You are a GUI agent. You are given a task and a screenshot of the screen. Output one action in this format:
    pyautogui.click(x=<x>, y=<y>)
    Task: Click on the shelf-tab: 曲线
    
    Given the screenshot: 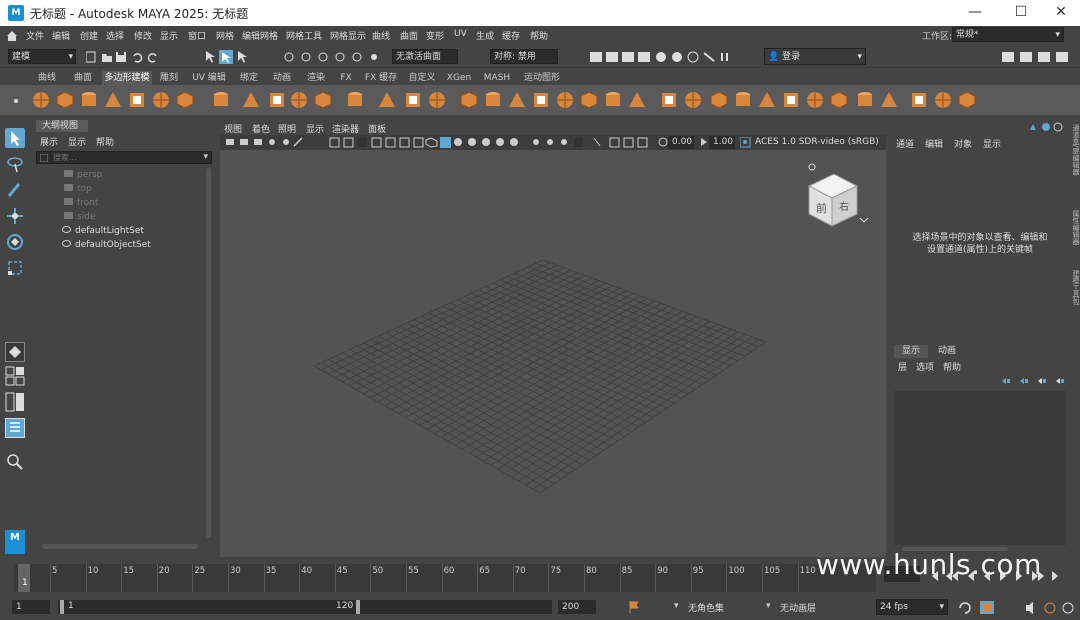 What is the action you would take?
    pyautogui.click(x=47, y=78)
    